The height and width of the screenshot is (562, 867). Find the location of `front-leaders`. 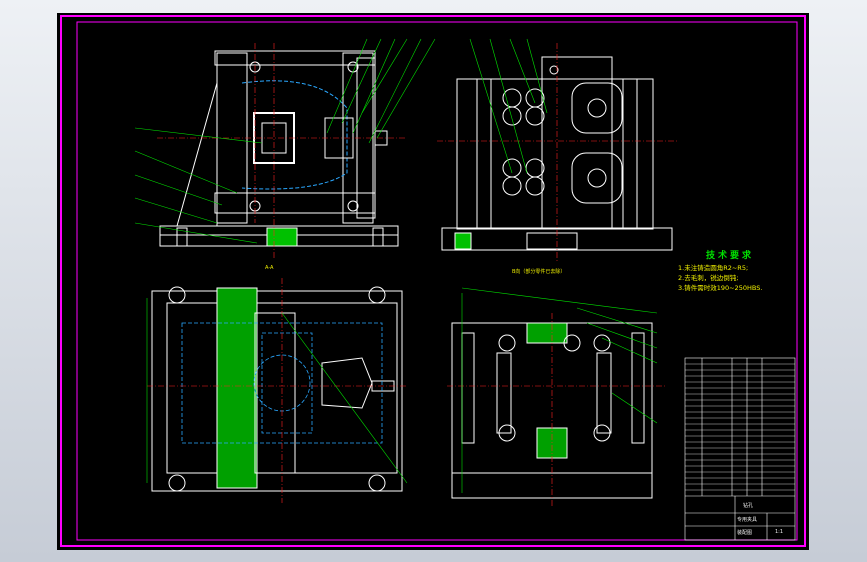

front-leaders is located at coordinates (285, 141).